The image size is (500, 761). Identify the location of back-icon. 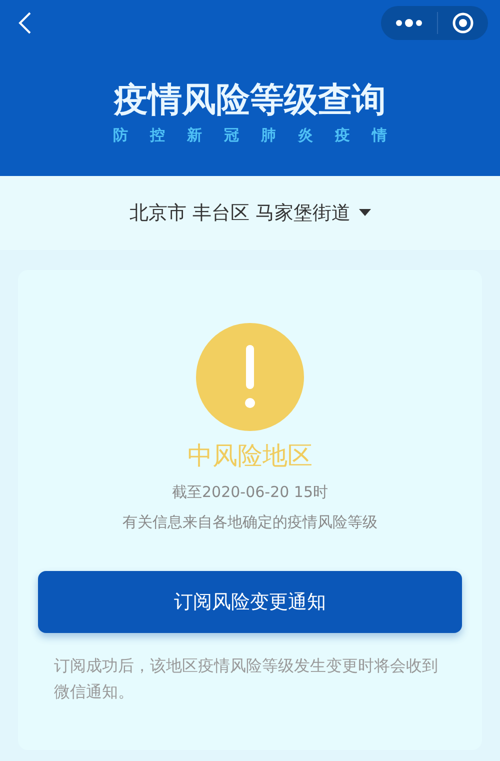
(25, 23).